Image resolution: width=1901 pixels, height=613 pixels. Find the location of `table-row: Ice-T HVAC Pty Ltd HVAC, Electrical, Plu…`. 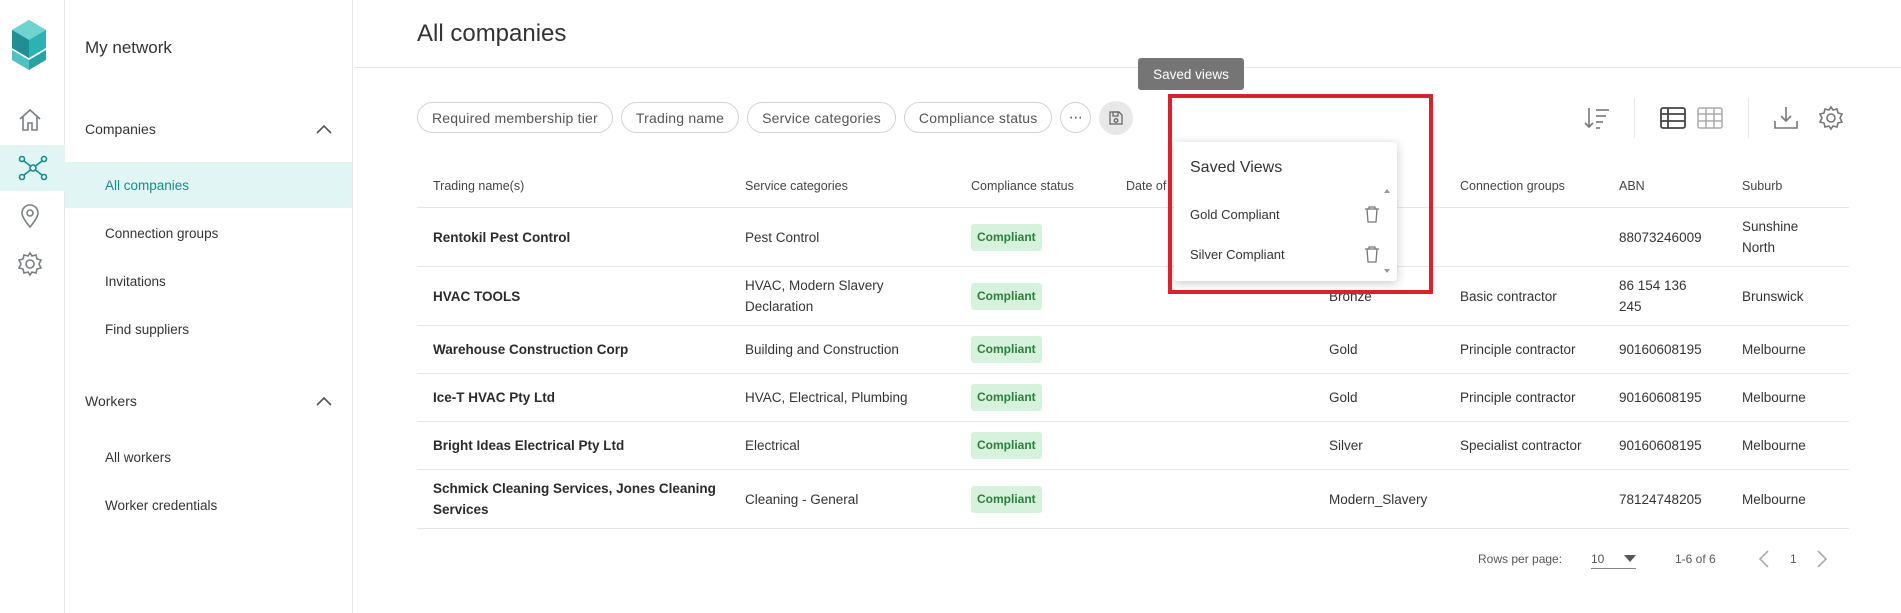

table-row: Ice-T HVAC Pty Ltd HVAC, Electrical, Plu… is located at coordinates (1133, 398).